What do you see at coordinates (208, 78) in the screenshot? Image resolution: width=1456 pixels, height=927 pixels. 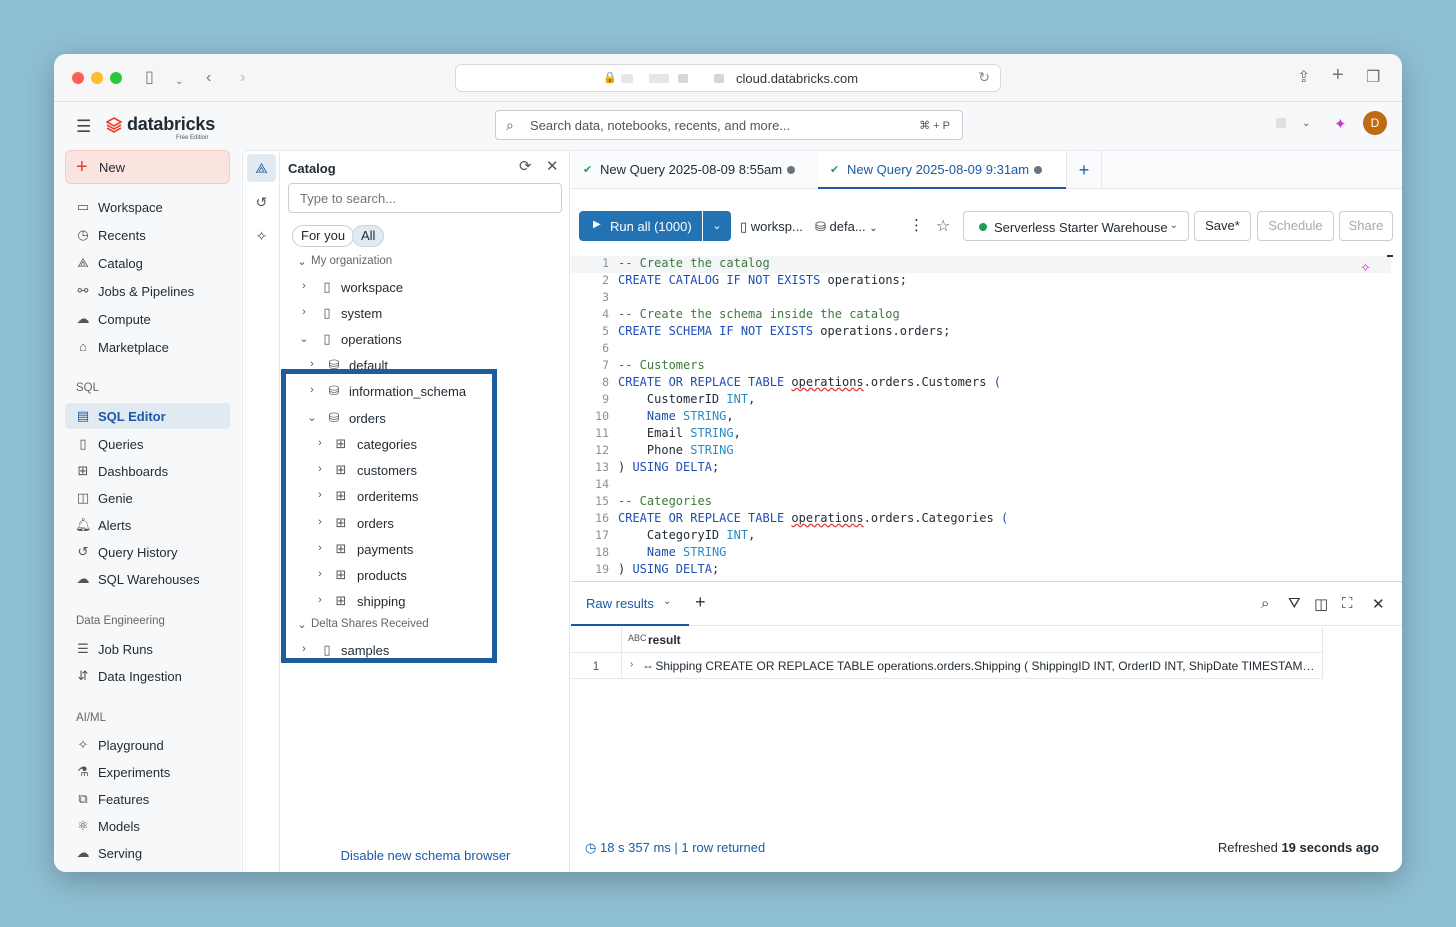 I see `back-icon: ‹` at bounding box center [208, 78].